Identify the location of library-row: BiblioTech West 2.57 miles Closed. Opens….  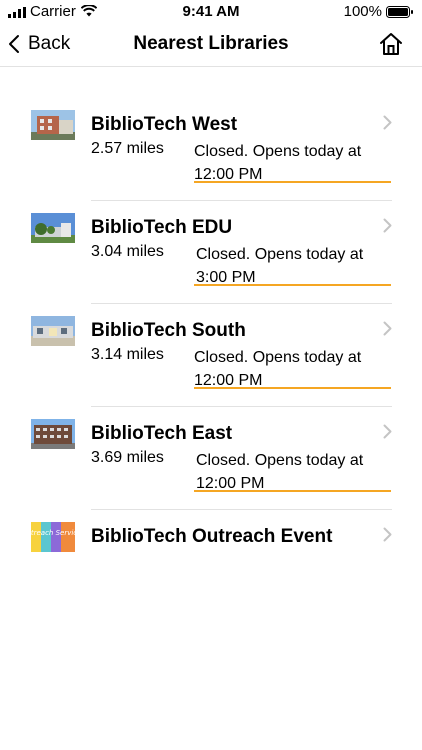
(211, 149).